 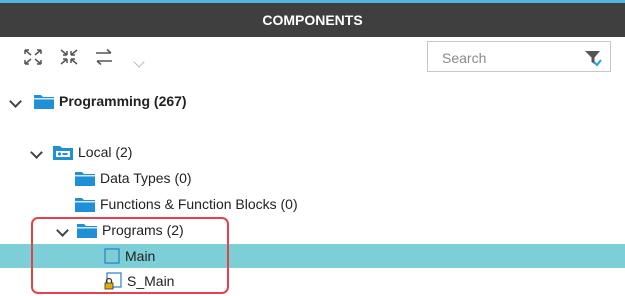 What do you see at coordinates (312, 204) in the screenshot?
I see `tree-item-functions: Functions & Function Blocks (0)` at bounding box center [312, 204].